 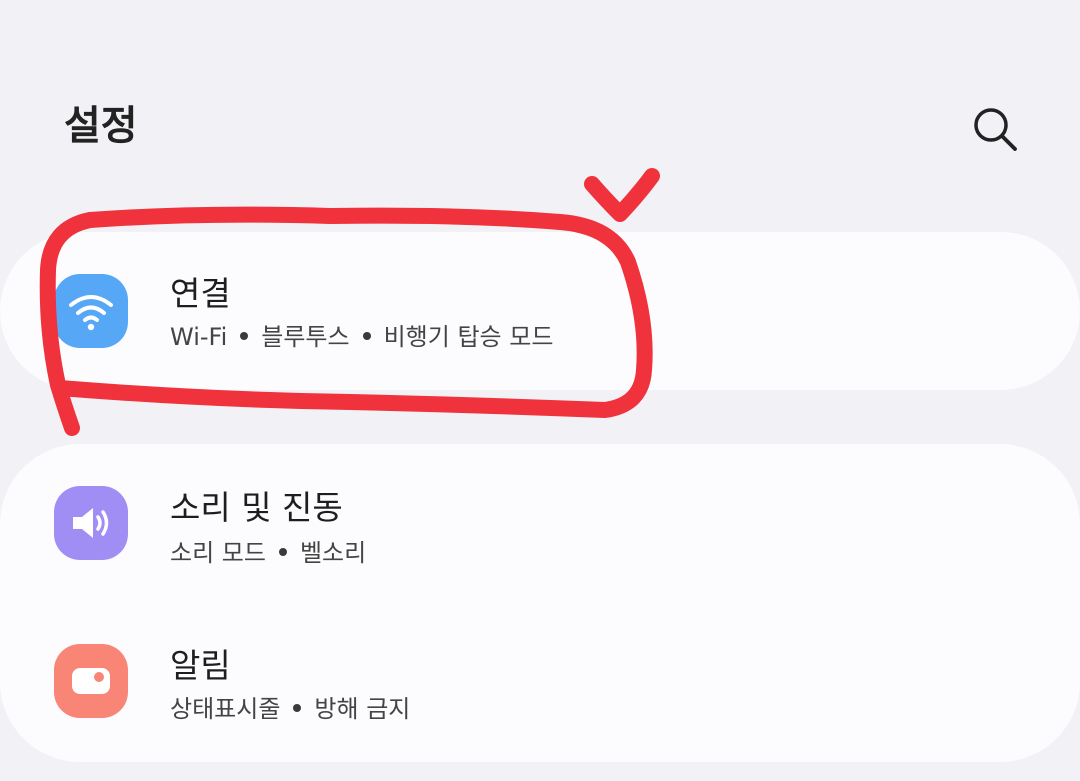 I want to click on subtitle-part-wifi: Wi-Fi, so click(x=199, y=337).